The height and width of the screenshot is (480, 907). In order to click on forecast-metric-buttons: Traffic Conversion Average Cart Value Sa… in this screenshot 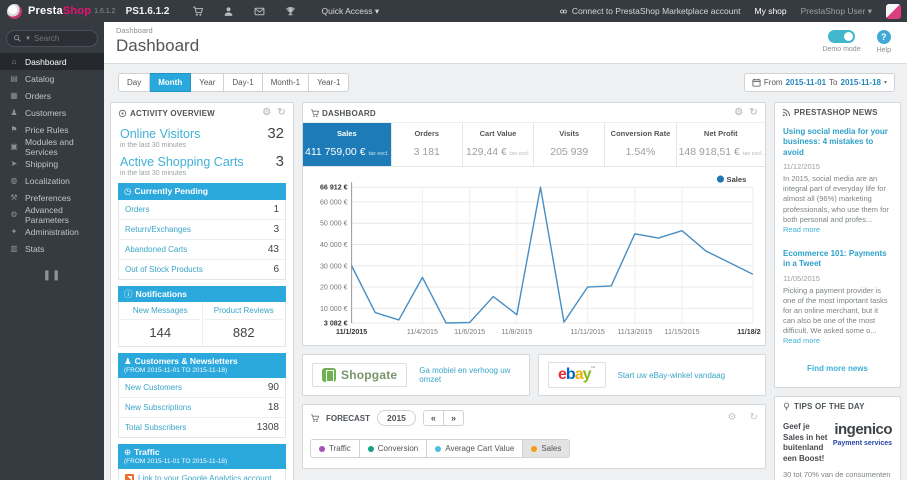, I will do `click(534, 449)`.